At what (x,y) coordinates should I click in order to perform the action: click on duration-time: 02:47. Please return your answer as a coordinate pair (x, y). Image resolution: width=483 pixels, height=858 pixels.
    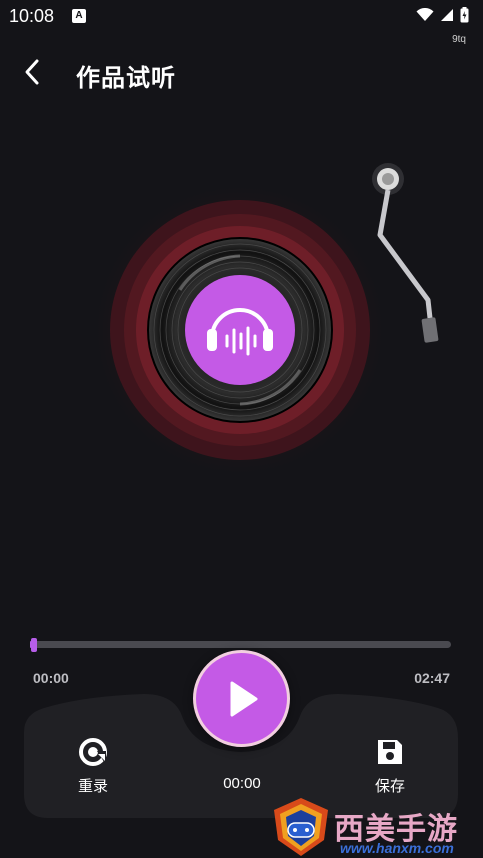
    Looking at the image, I should click on (432, 678).